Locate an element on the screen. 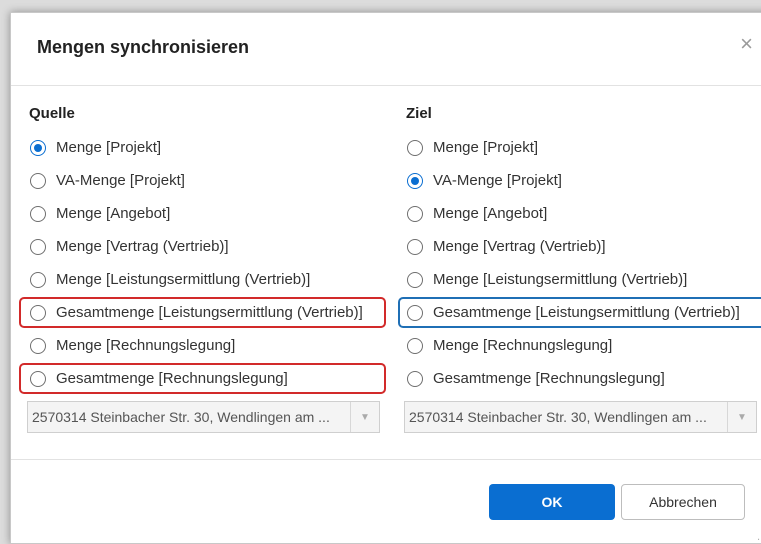 The height and width of the screenshot is (544, 761). target-option-menge-angebot: Menge [Angebot] is located at coordinates (582, 213).